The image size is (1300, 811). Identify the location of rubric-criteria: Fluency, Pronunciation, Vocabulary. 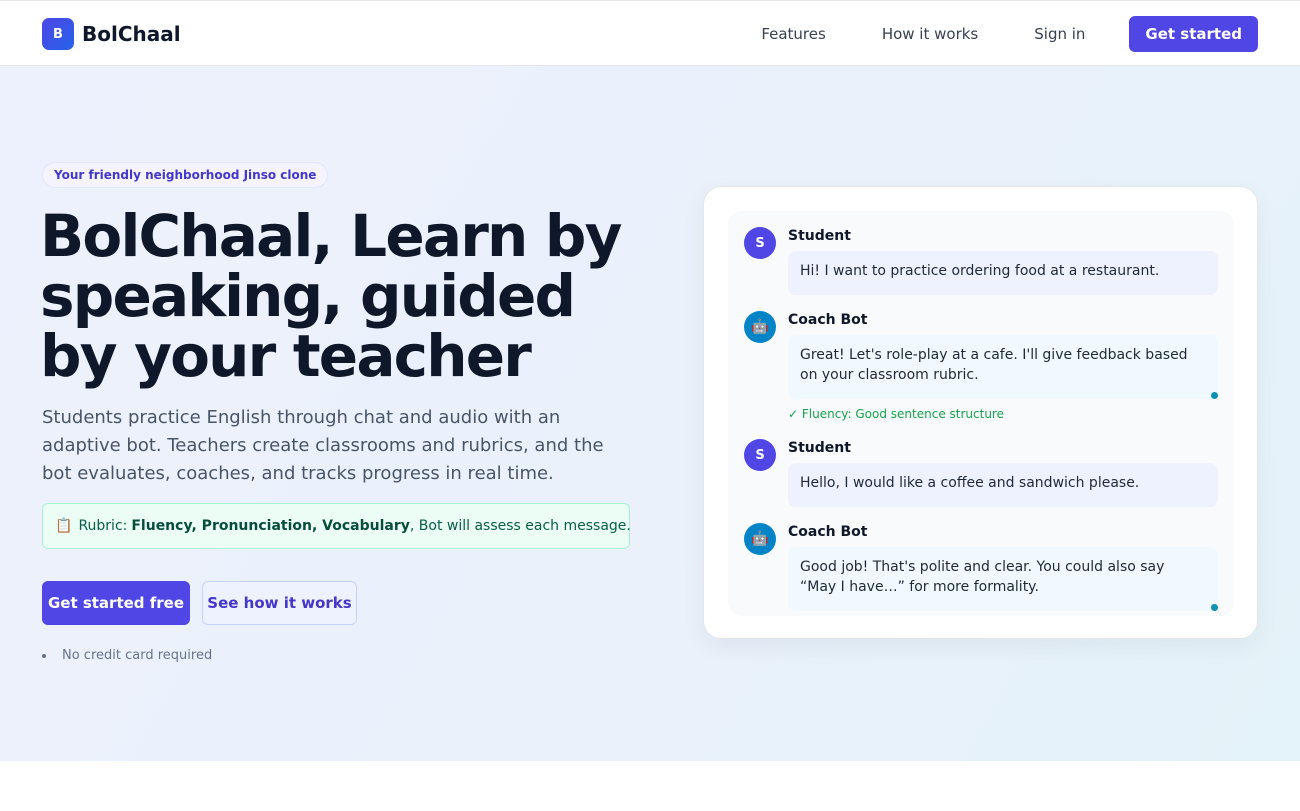
(270, 526).